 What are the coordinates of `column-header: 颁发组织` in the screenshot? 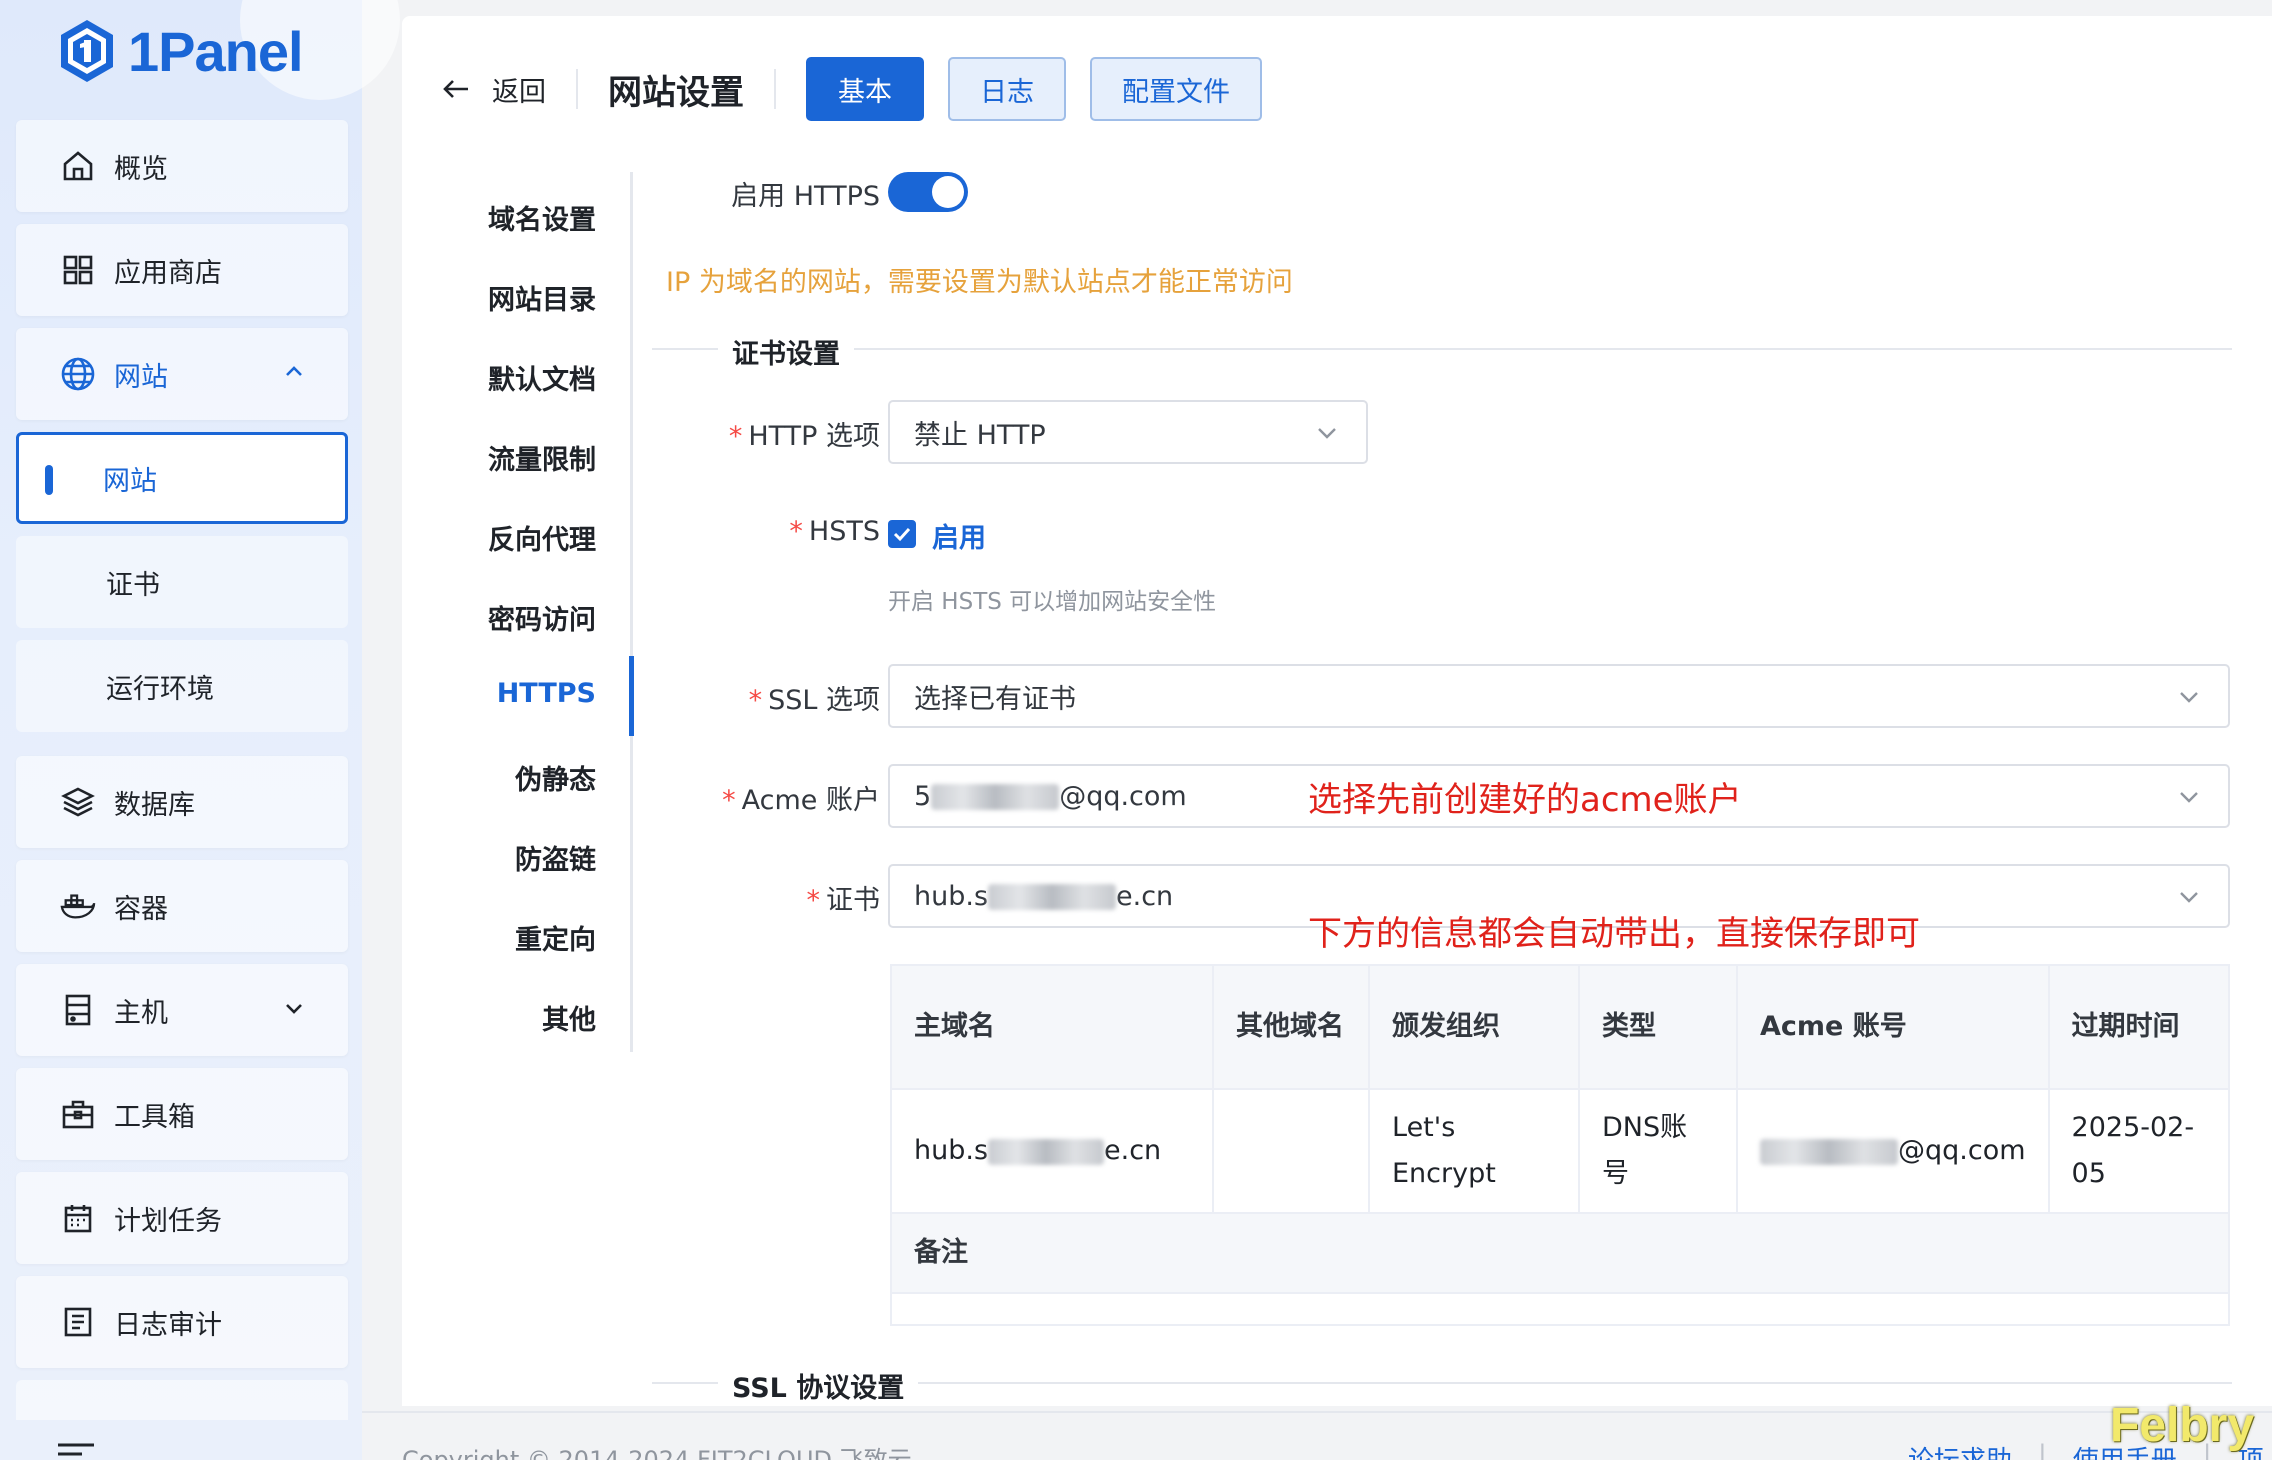 It's located at (1474, 1027).